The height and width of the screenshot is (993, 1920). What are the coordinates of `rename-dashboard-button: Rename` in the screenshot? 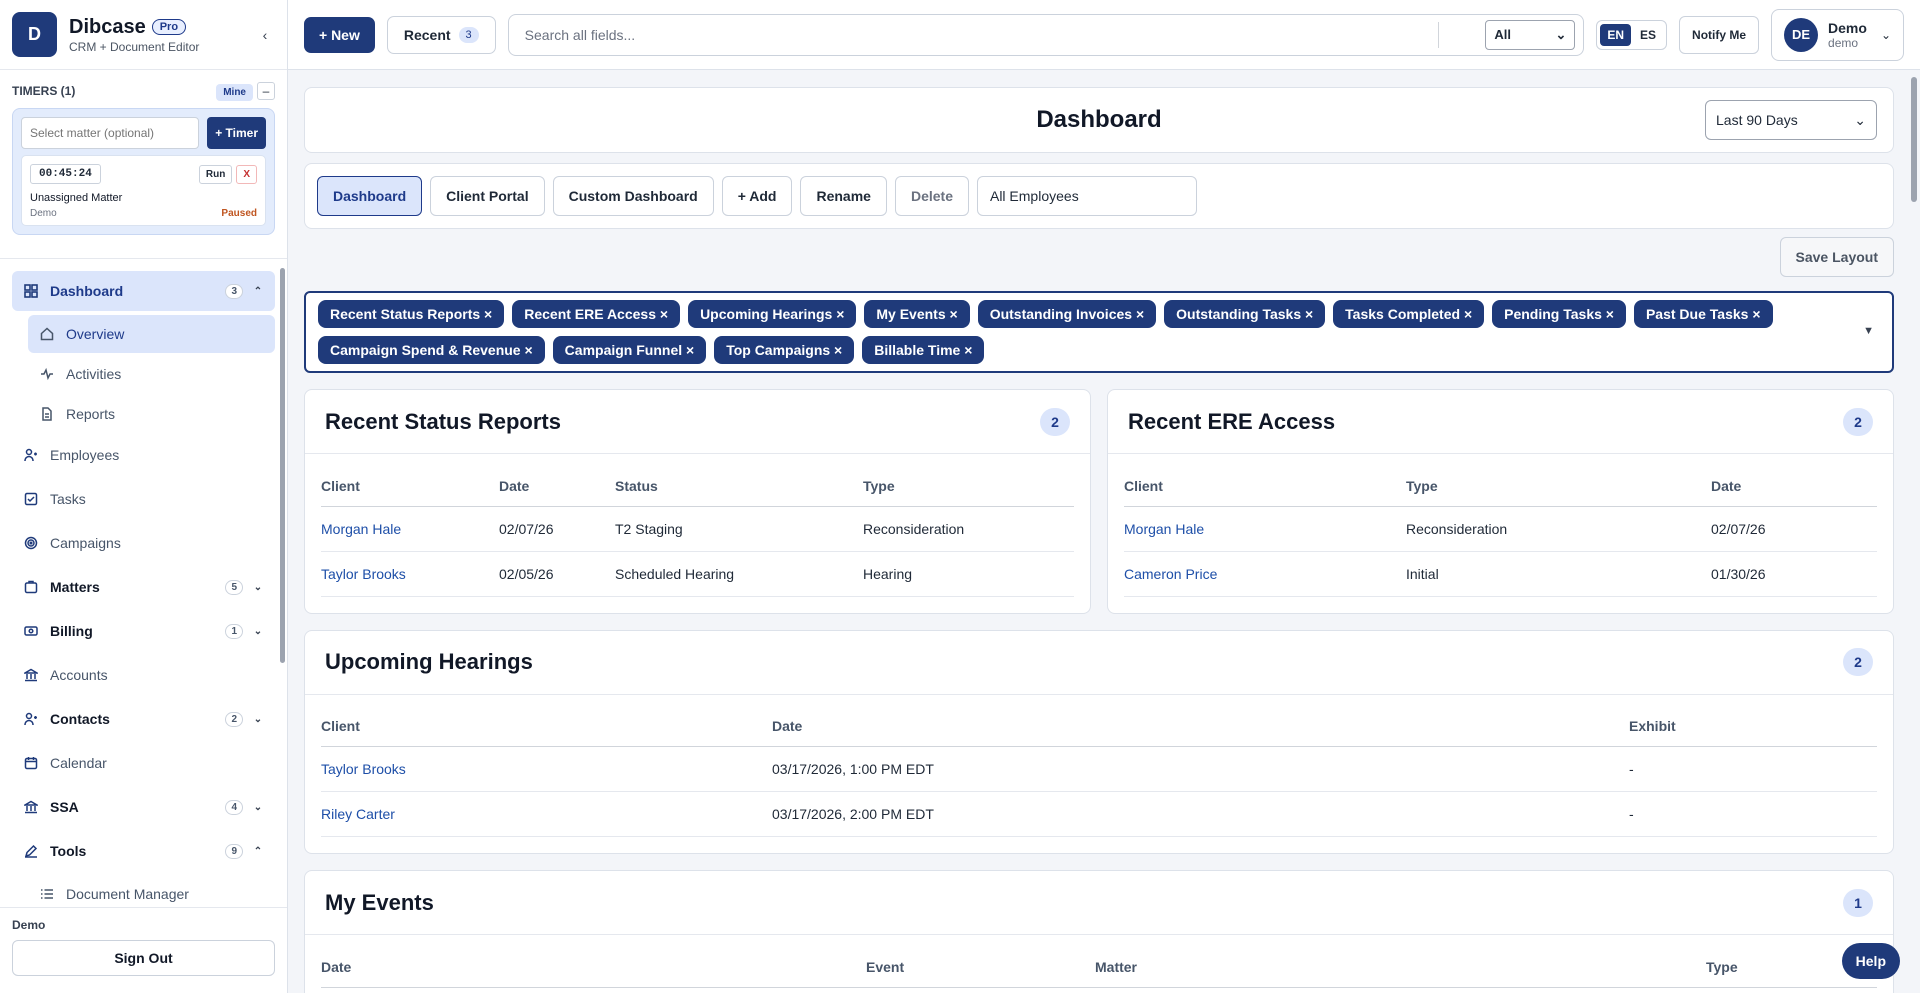 It's located at (843, 196).